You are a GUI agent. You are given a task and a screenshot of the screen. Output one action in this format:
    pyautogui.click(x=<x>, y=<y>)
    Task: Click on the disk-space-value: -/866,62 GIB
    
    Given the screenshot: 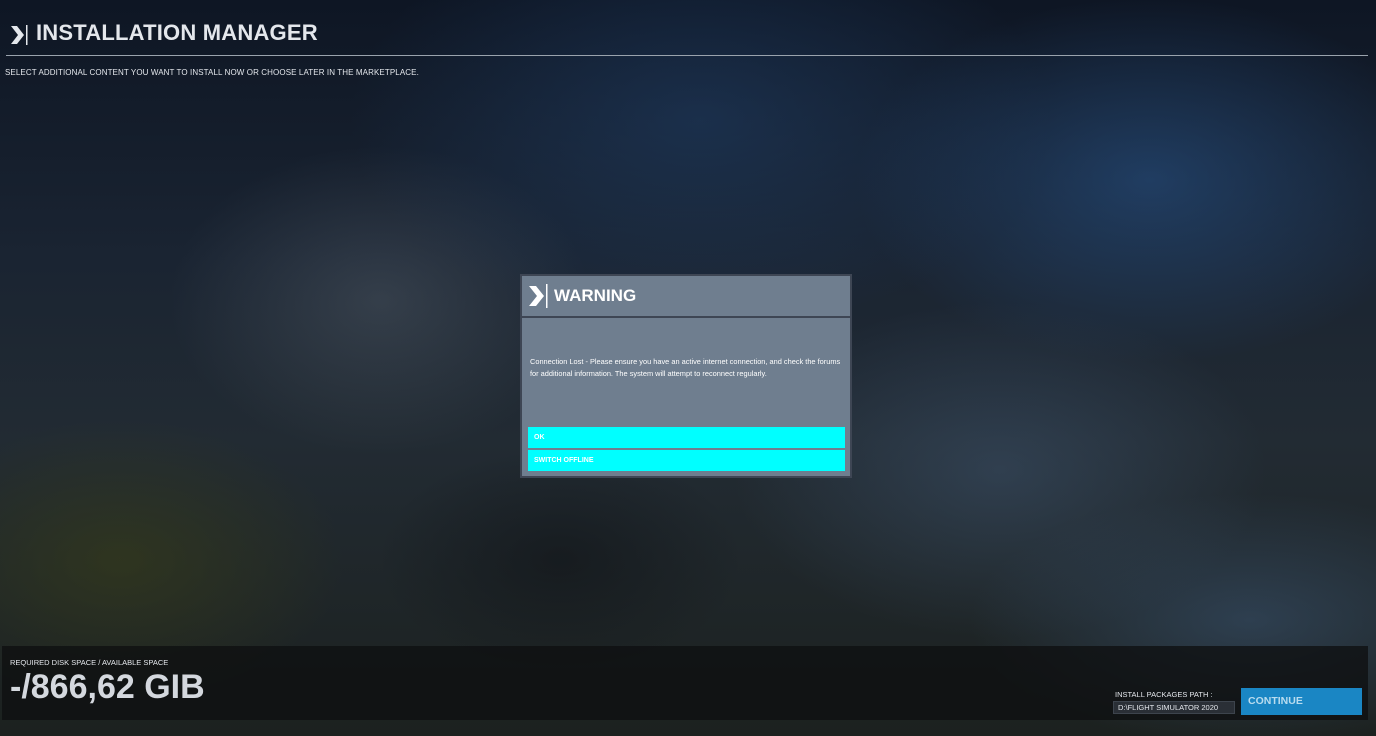 What is the action you would take?
    pyautogui.click(x=107, y=687)
    